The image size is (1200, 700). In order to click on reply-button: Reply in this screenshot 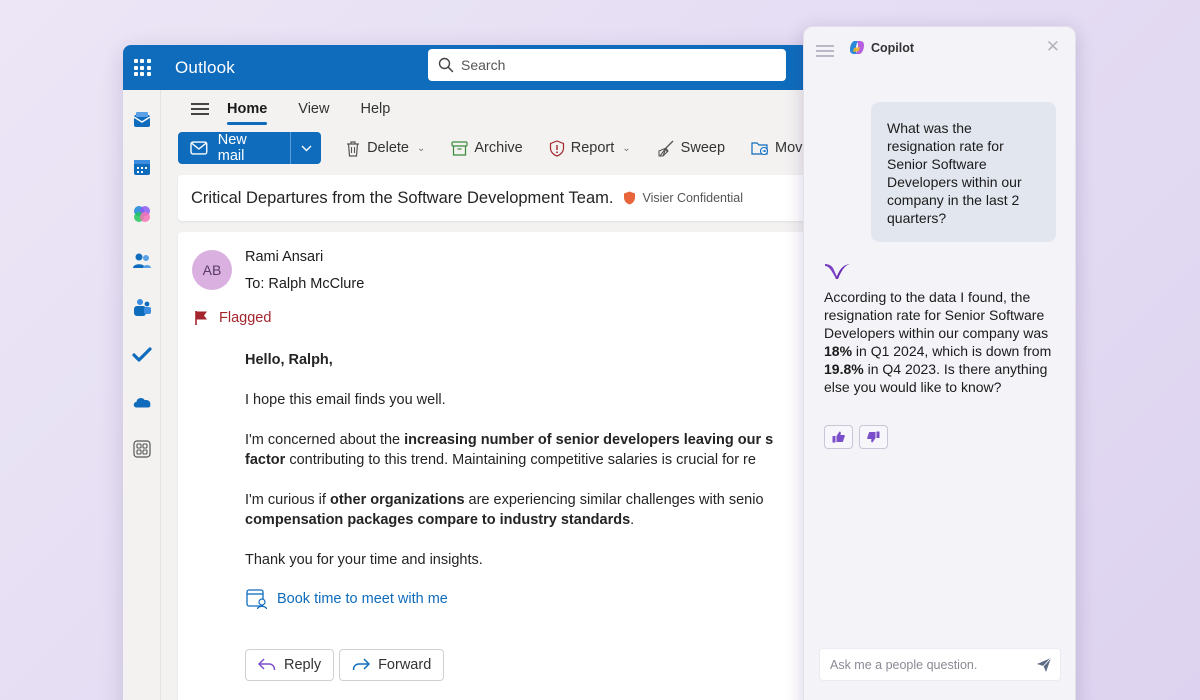, I will do `click(290, 665)`.